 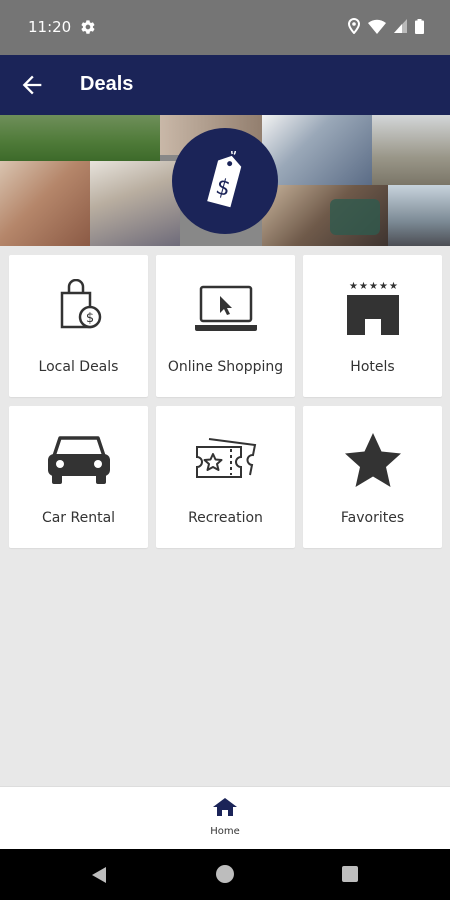 I want to click on hero-photo-park, so click(x=80, y=138).